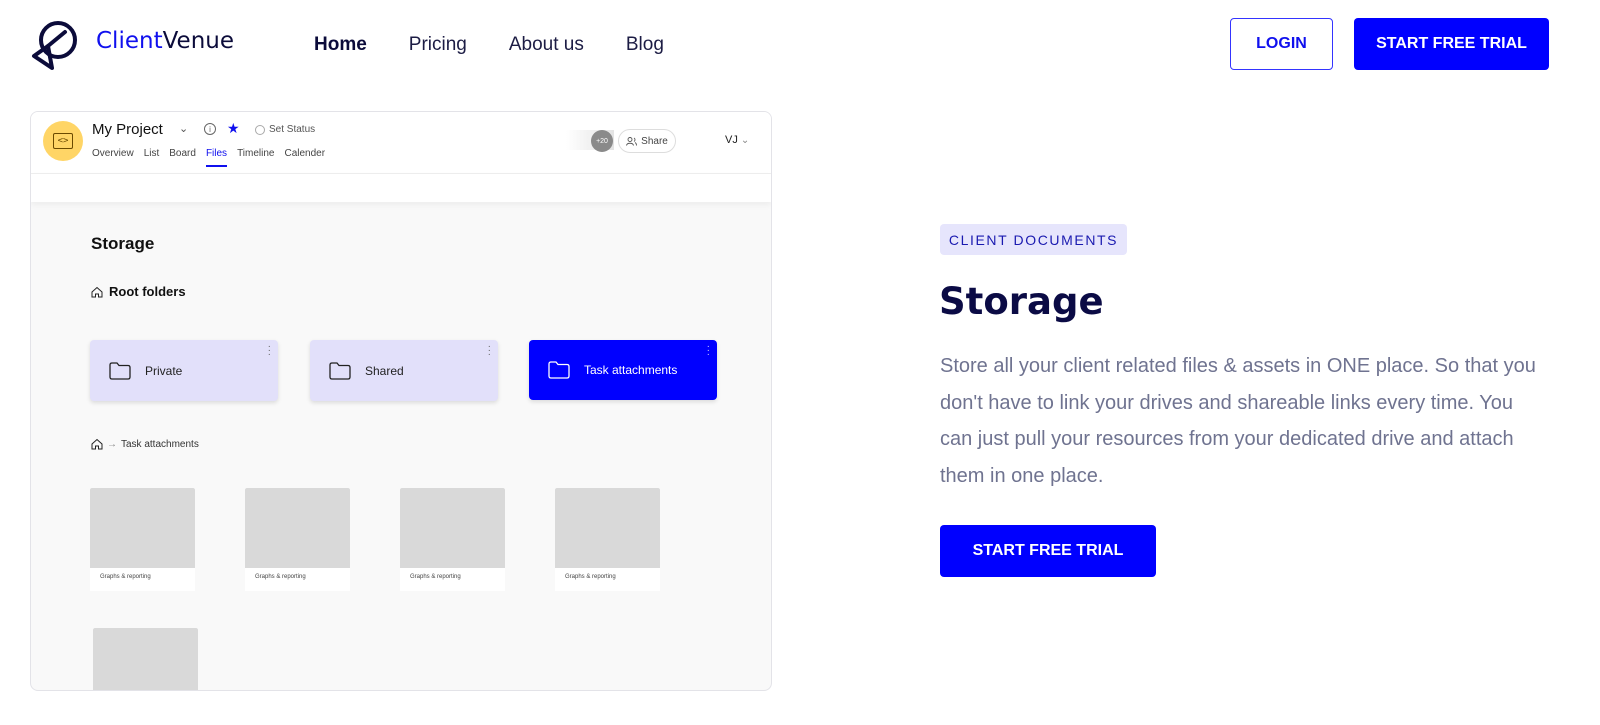 The image size is (1600, 725). I want to click on nav-blog: Blog, so click(645, 45).